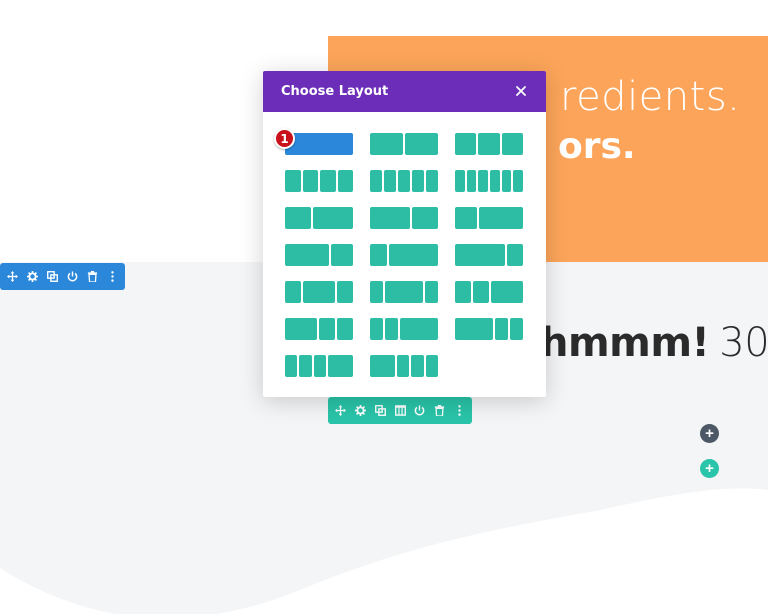 Image resolution: width=768 pixels, height=614 pixels. Describe the element at coordinates (650, 97) in the screenshot. I see `hero-heading-line1: redients.` at that location.